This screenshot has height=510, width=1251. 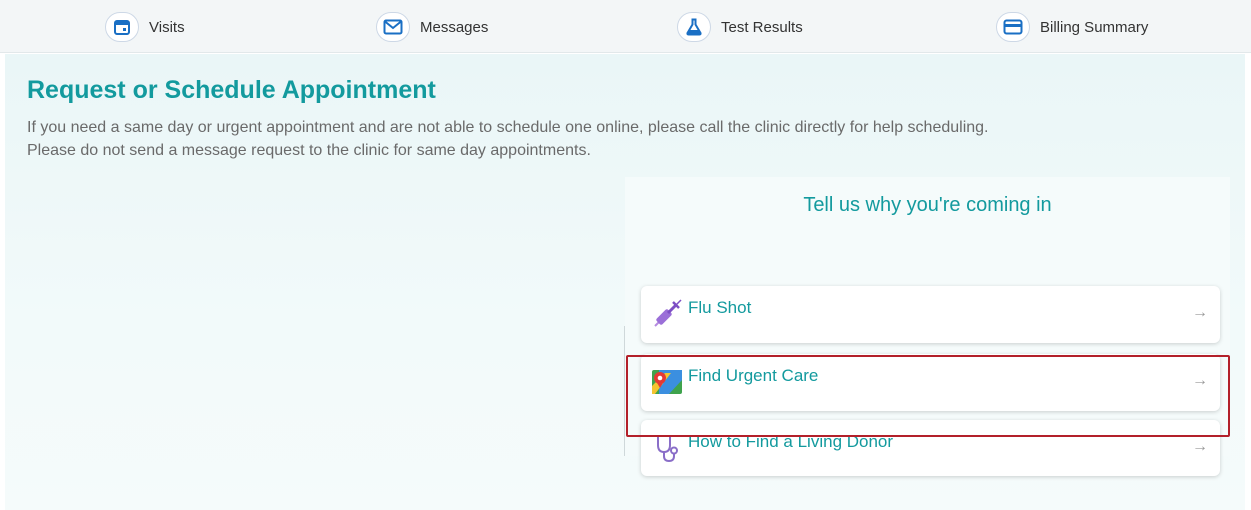 What do you see at coordinates (667, 314) in the screenshot?
I see `syringe-icon` at bounding box center [667, 314].